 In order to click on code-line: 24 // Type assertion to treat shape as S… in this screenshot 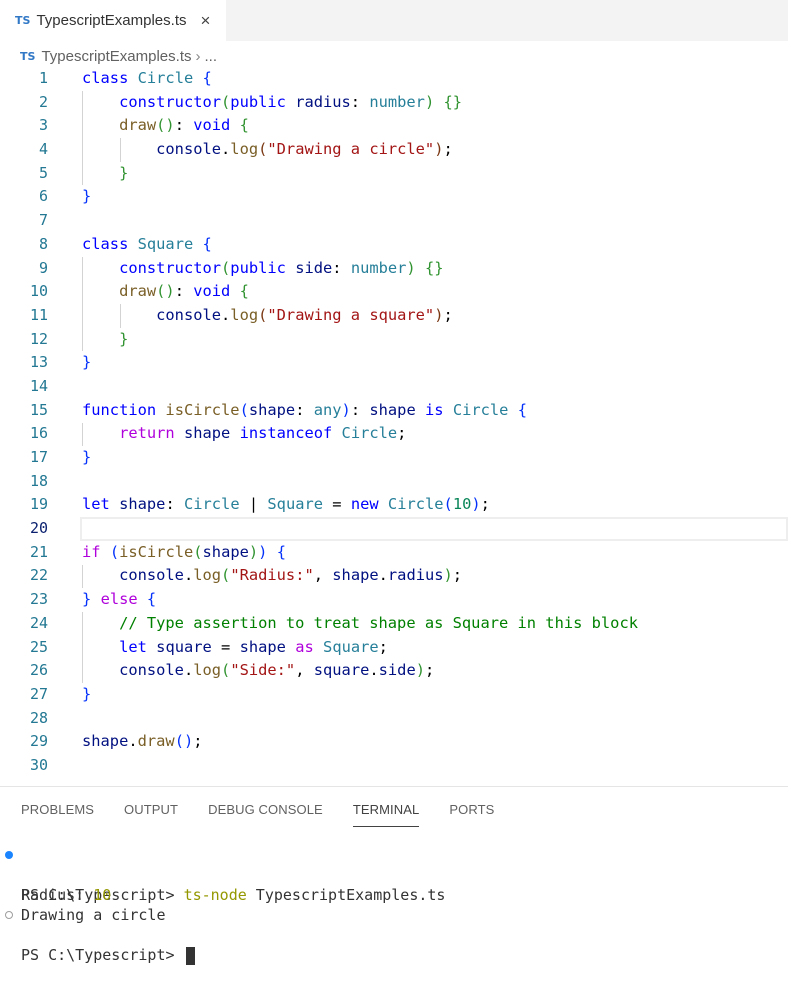, I will do `click(394, 624)`.